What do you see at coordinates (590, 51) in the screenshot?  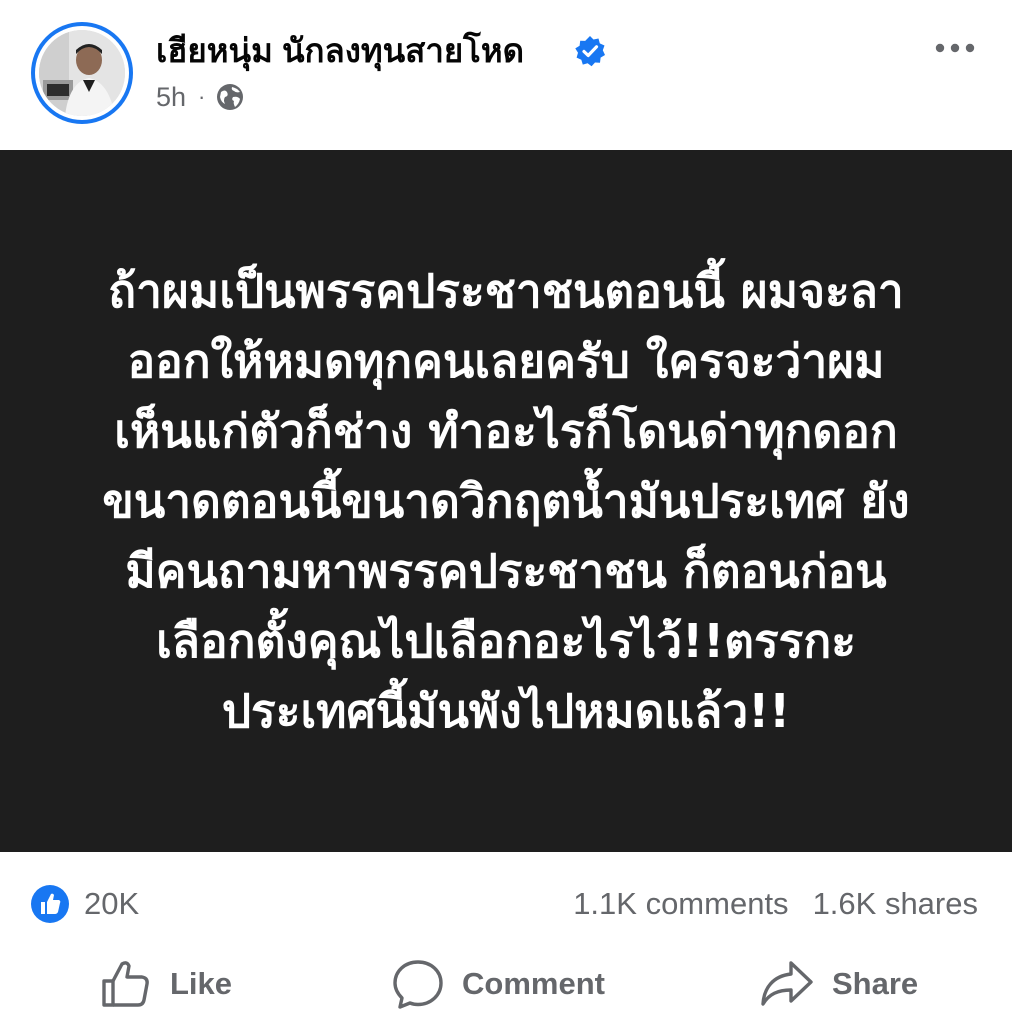 I see `verified-badge-icon` at bounding box center [590, 51].